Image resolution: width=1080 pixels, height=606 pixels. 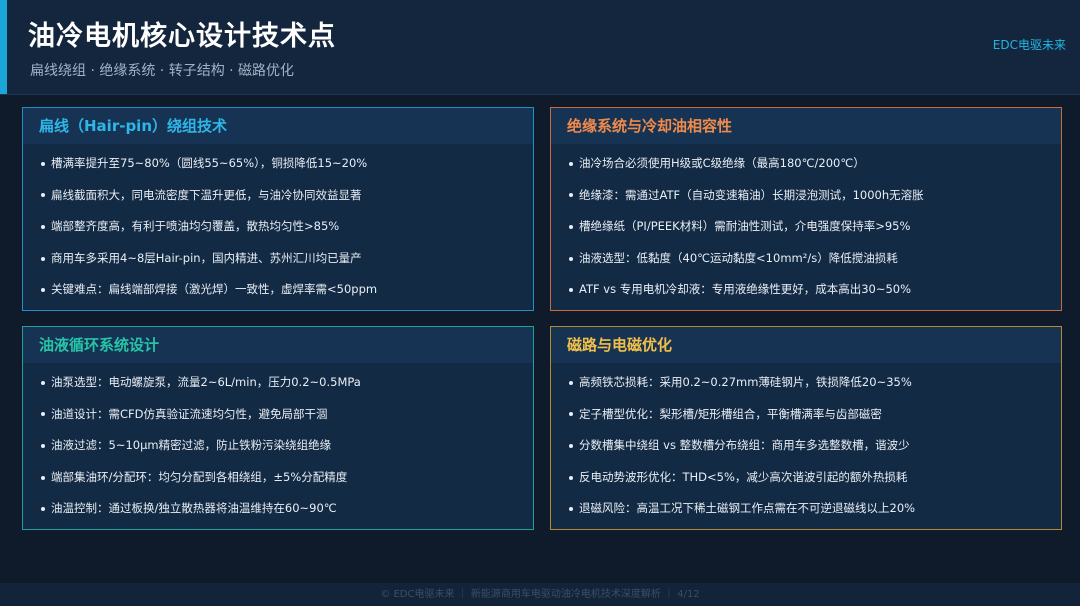 I want to click on page-title: 油冷电机核心设计技术点, so click(x=182, y=36).